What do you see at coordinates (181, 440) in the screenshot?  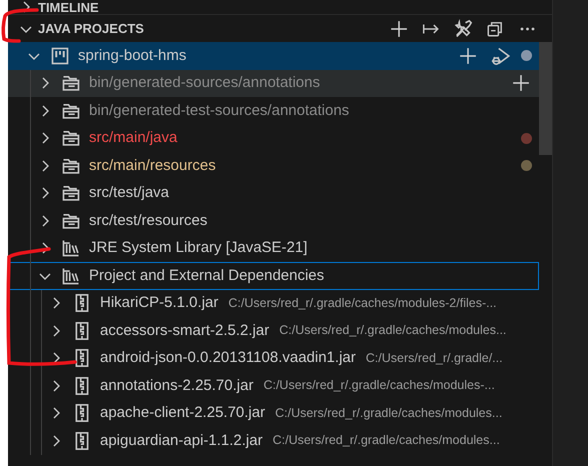 I see `item-label: apiguardian-api-1.1.2.jar` at bounding box center [181, 440].